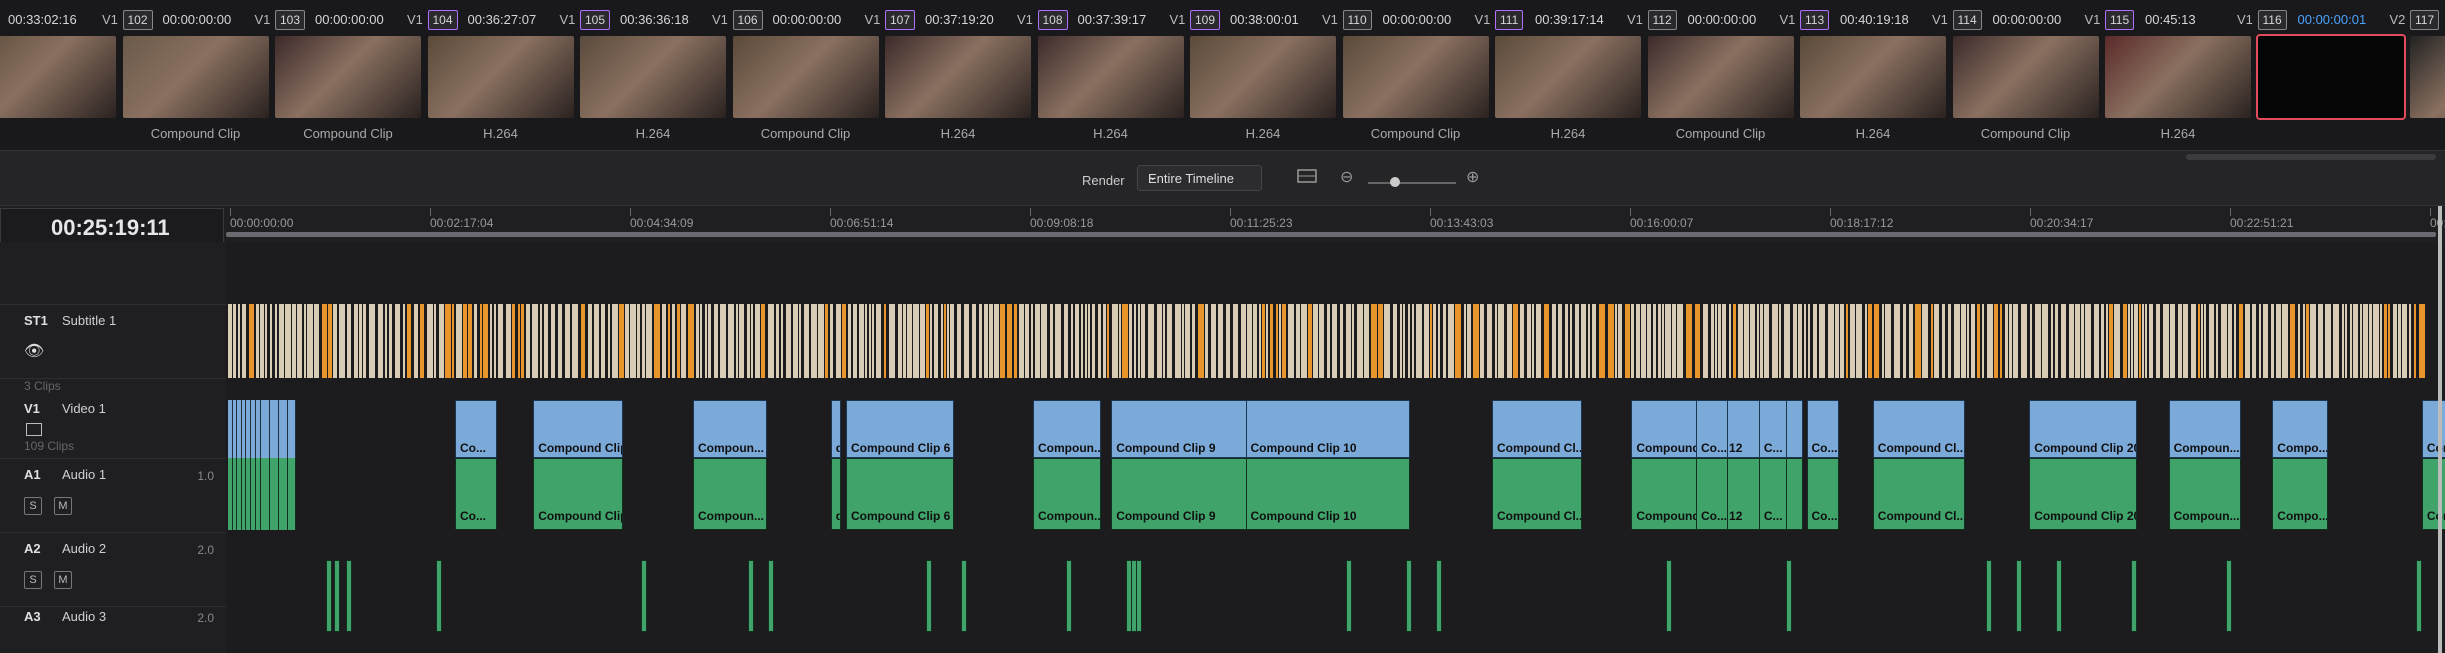 The image size is (2445, 653). I want to click on thumbnail-clip: 108 00:37:39:17 V1 H.264, so click(1113, 75).